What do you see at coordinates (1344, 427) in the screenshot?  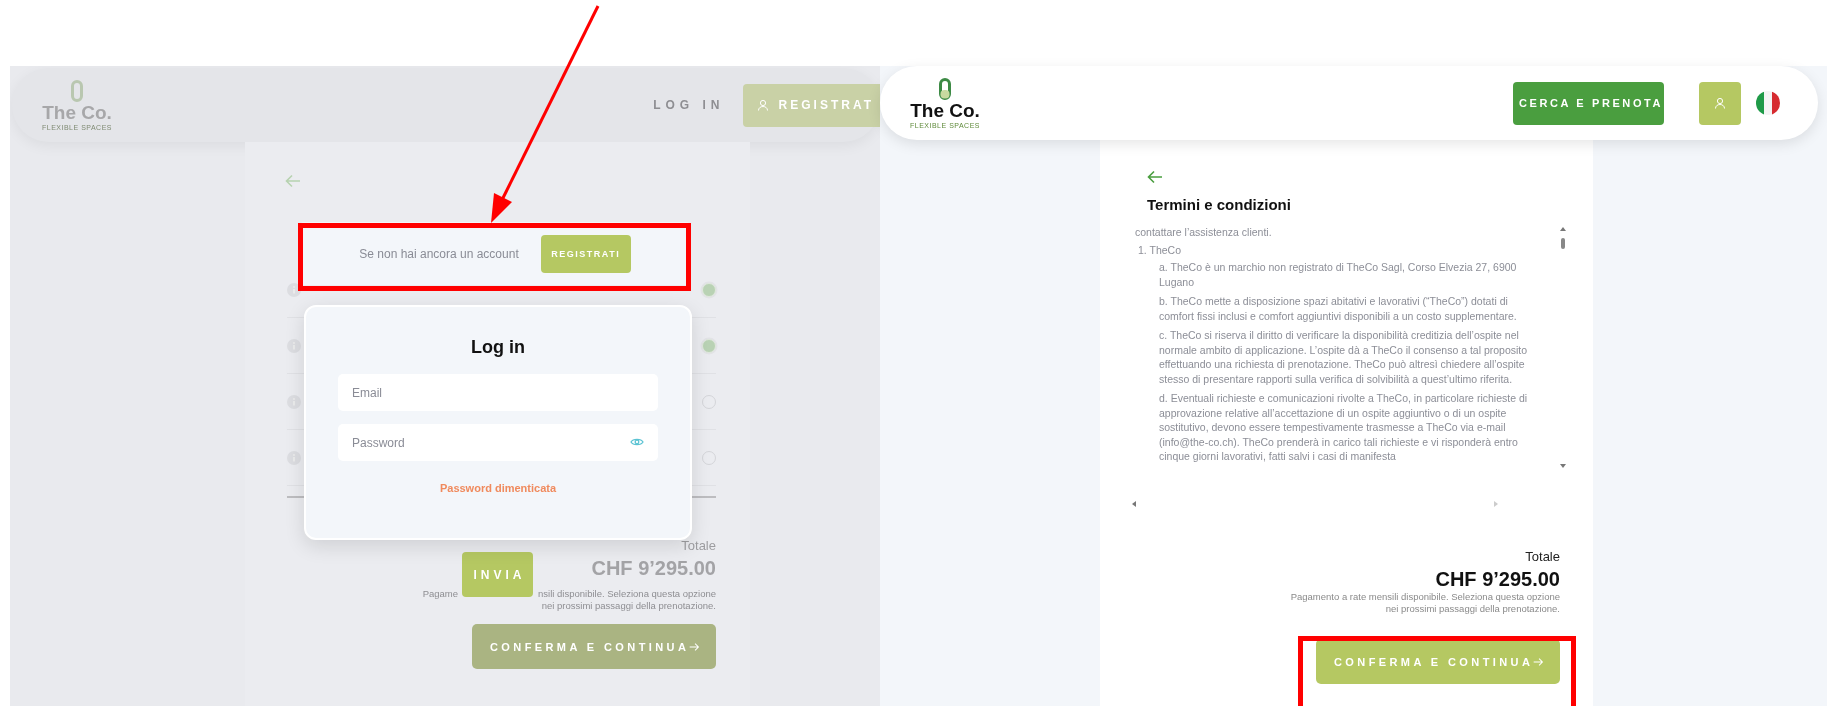 I see `terms-clause: d. Eventuali richieste e comunicazioni rivolte a TheCo, in particolare richieste di approvazione relative all’accettazione di un ospite aggiuntivo o di un ospite sostitutivo, devono essere tempestivamente trasmesse a TheCo via e-mail (info@the-co.ch). TheCo prenderà in carico tali richieste e vi risponderà entro cinque giorni lavorativi, fatti salvi i casi di manifesta` at bounding box center [1344, 427].